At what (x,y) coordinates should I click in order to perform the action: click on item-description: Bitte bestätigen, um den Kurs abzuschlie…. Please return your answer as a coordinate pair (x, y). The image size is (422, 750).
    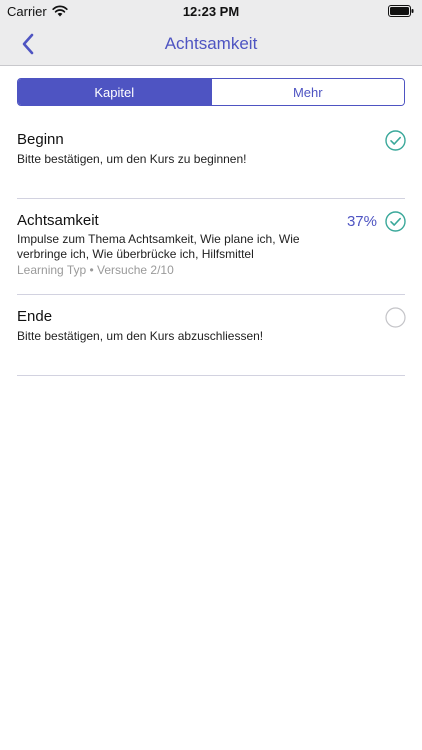
    Looking at the image, I should click on (140, 336).